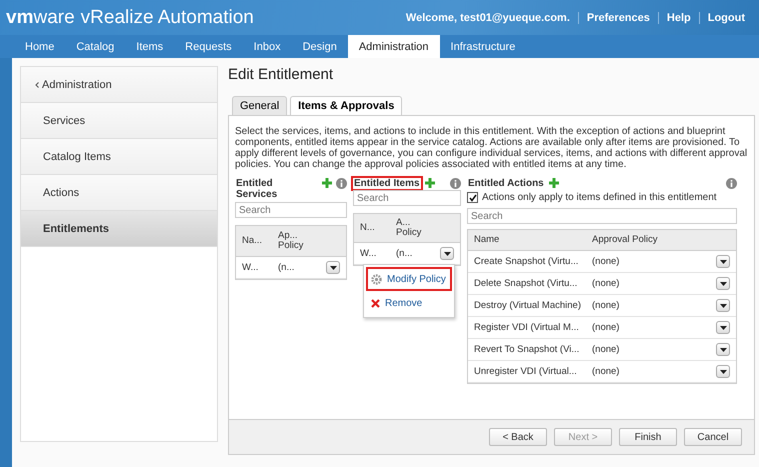  I want to click on menu-item: Remove, so click(409, 303).